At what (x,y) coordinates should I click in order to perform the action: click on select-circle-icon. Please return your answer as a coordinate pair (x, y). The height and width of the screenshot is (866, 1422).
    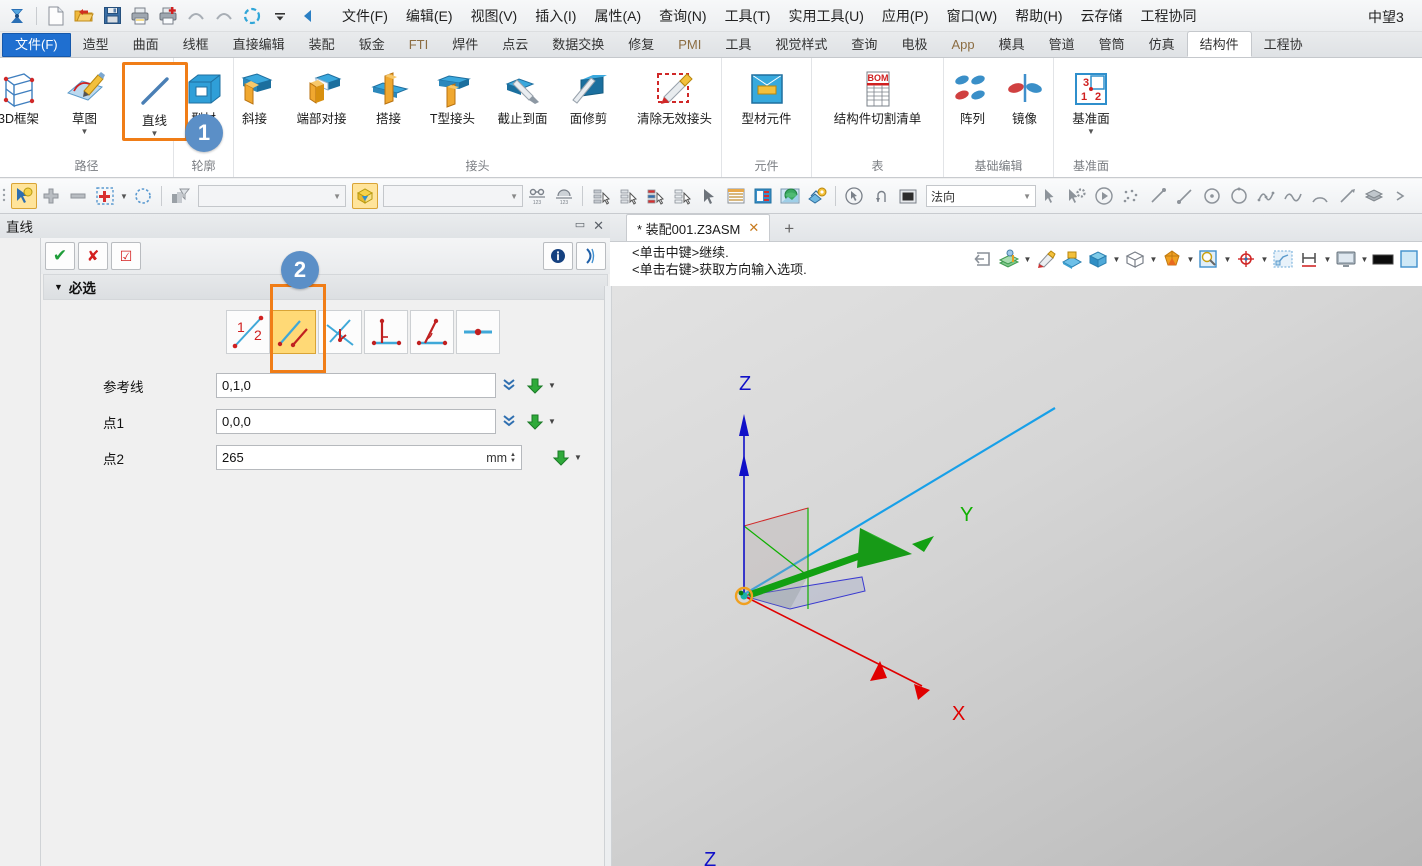
    Looking at the image, I should click on (143, 196).